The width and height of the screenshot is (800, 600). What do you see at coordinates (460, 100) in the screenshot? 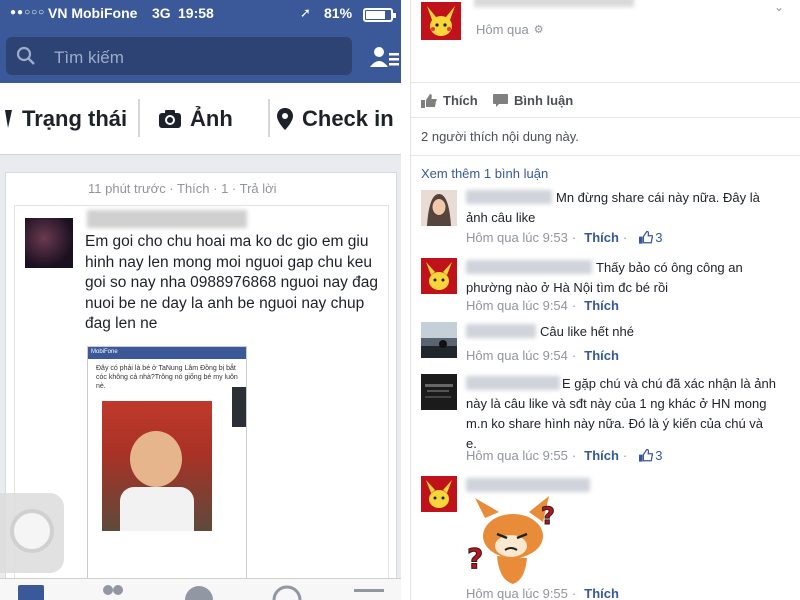
I see `like-label: Thích` at bounding box center [460, 100].